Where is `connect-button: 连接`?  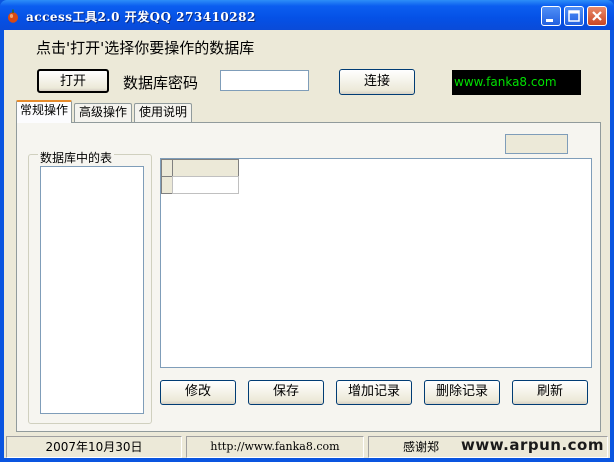
connect-button: 连接 is located at coordinates (377, 82).